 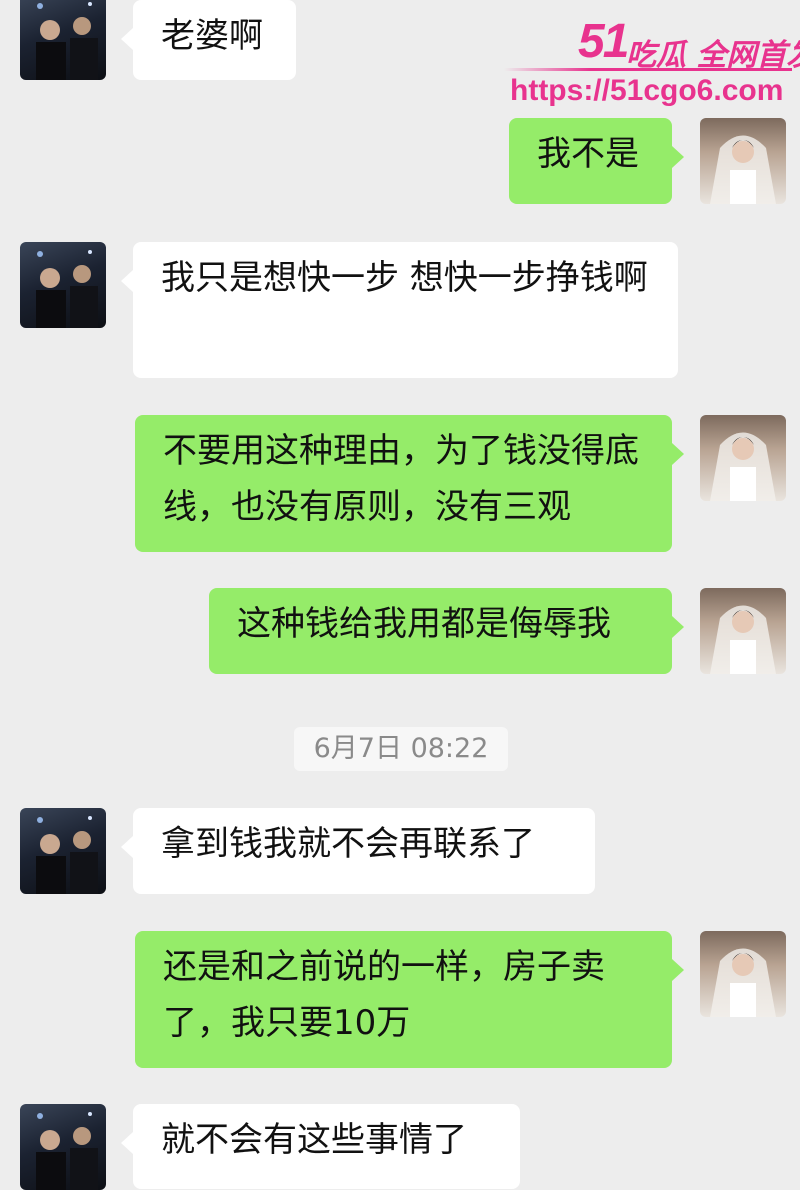 What do you see at coordinates (603, 41) in the screenshot?
I see `watermark-brand-number: 51` at bounding box center [603, 41].